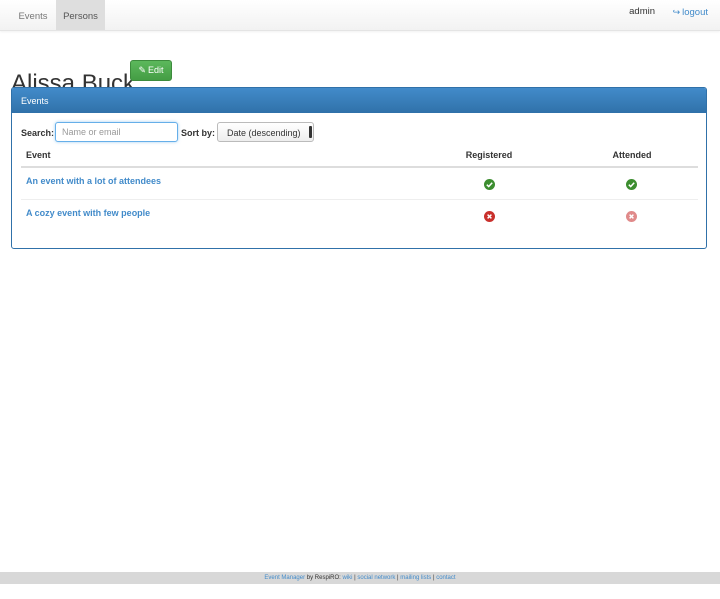  Describe the element at coordinates (116, 132) in the screenshot. I see `search-input` at that location.